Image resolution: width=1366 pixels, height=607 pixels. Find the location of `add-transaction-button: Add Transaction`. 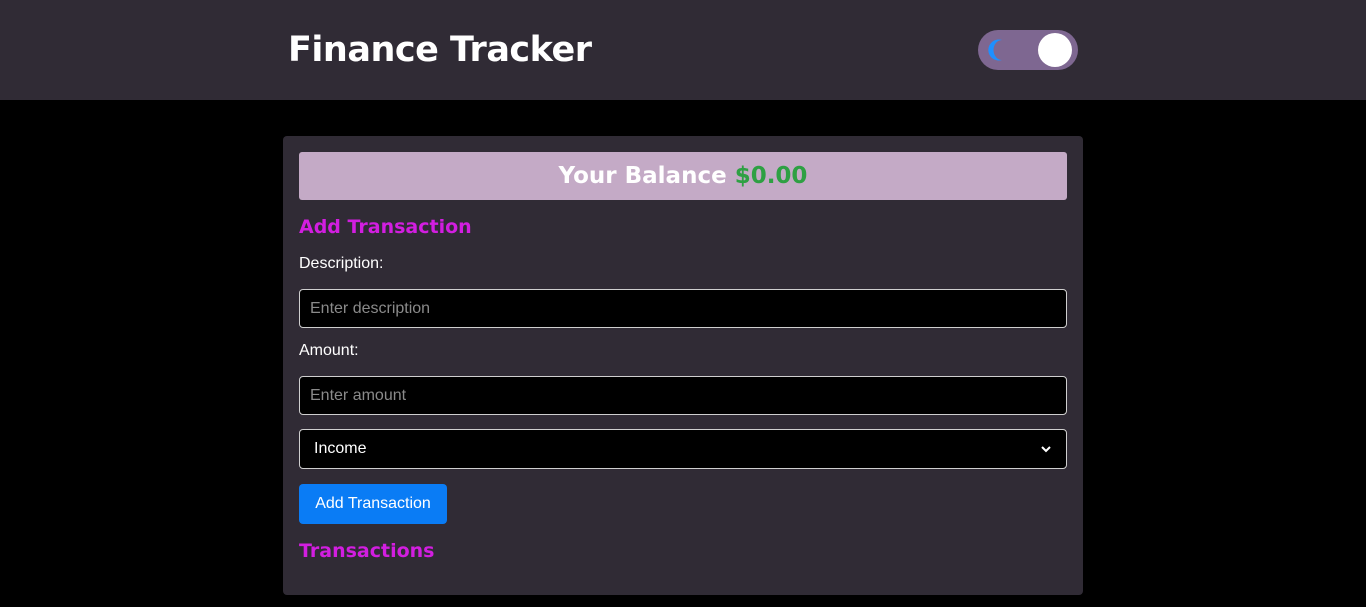

add-transaction-button: Add Transaction is located at coordinates (373, 504).